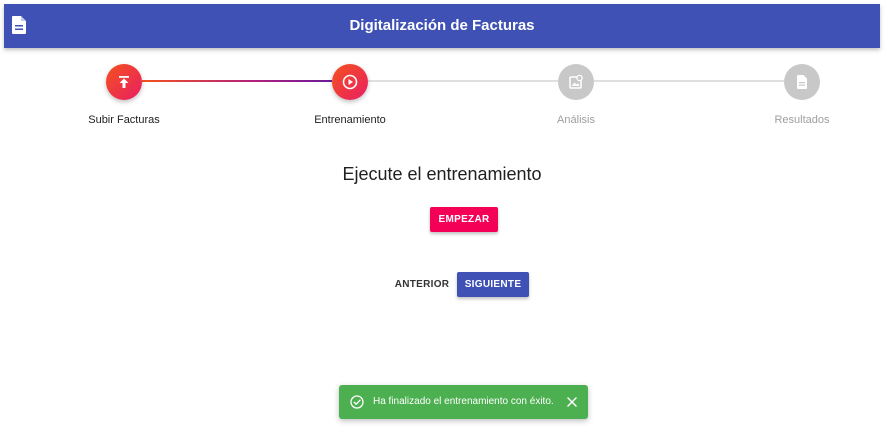 This screenshot has width=884, height=431. Describe the element at coordinates (357, 402) in the screenshot. I see `check-circle-icon` at that location.